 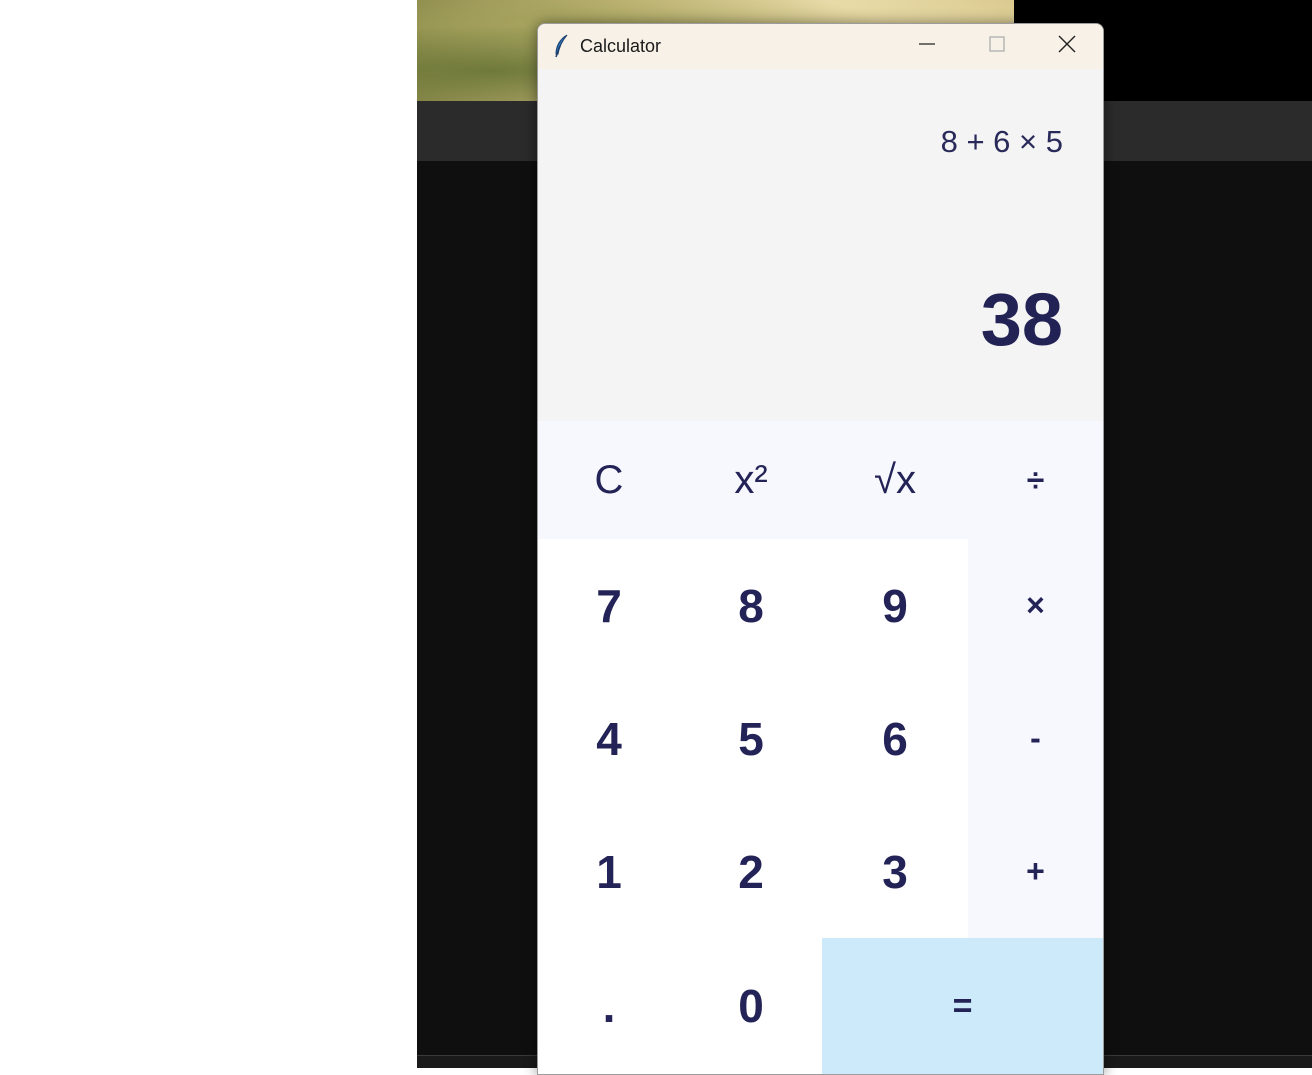 I want to click on digit-4-button: 4, so click(x=609, y=738).